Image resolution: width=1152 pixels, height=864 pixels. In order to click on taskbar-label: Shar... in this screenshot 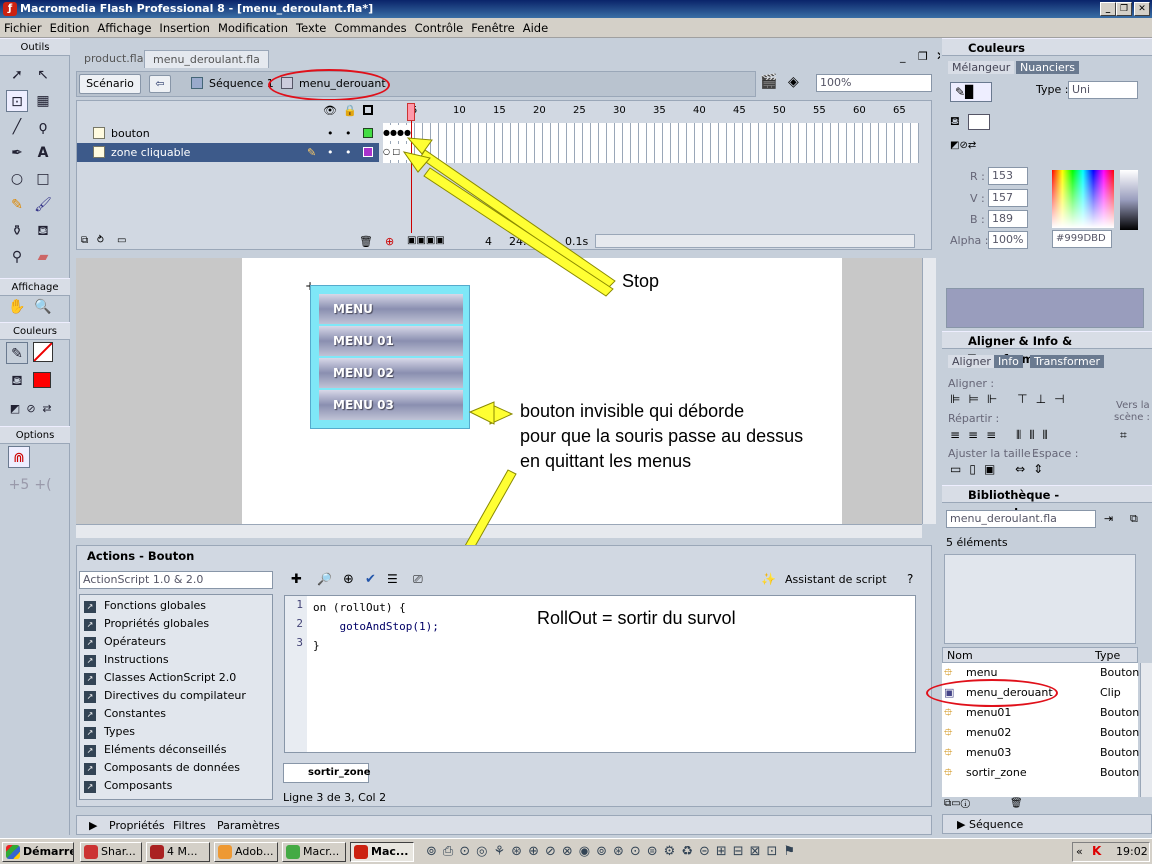, I will do `click(118, 851)`.